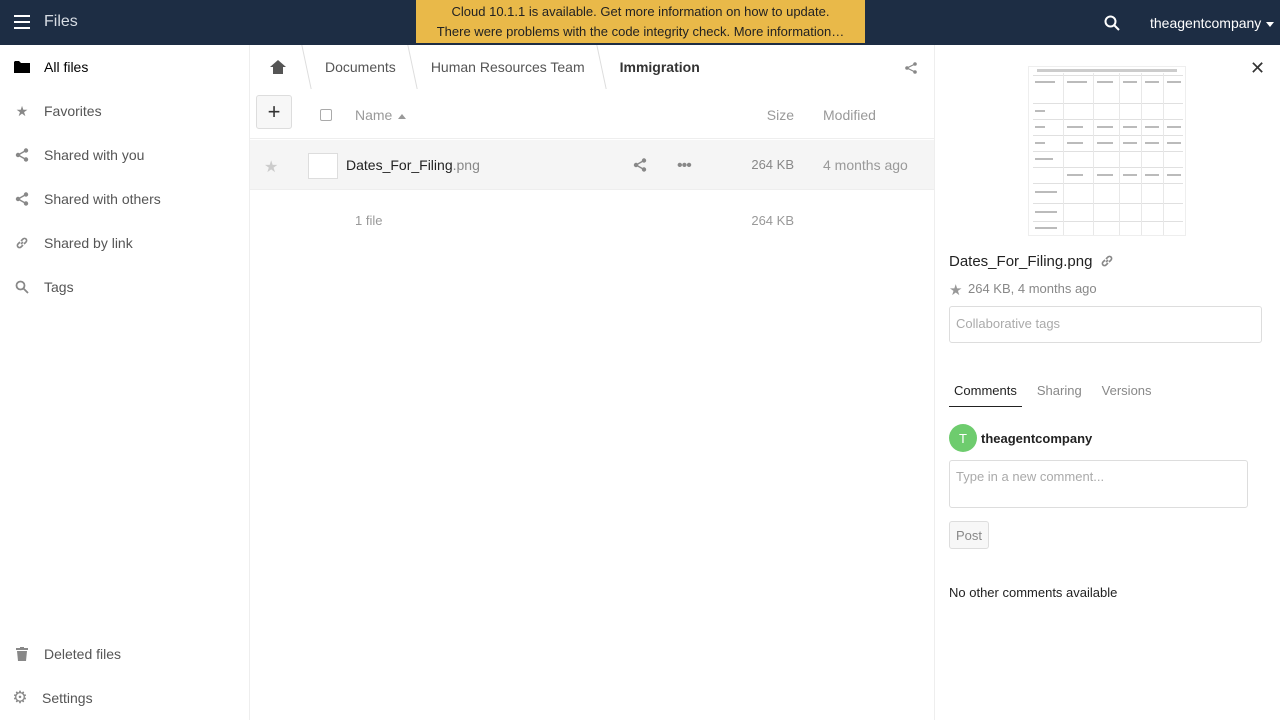 The width and height of the screenshot is (1280, 720). I want to click on folder-share-icon, so click(912, 68).